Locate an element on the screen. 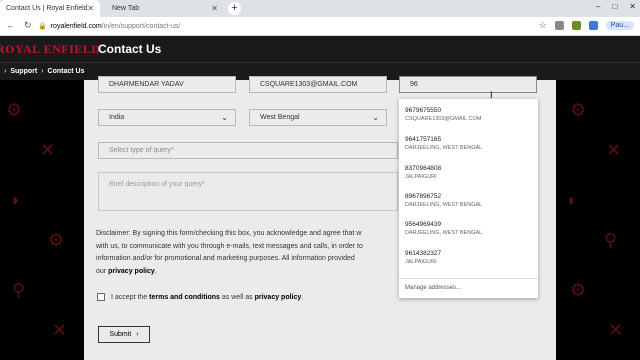 This screenshot has width=640, height=360. consent-end: . is located at coordinates (302, 297).